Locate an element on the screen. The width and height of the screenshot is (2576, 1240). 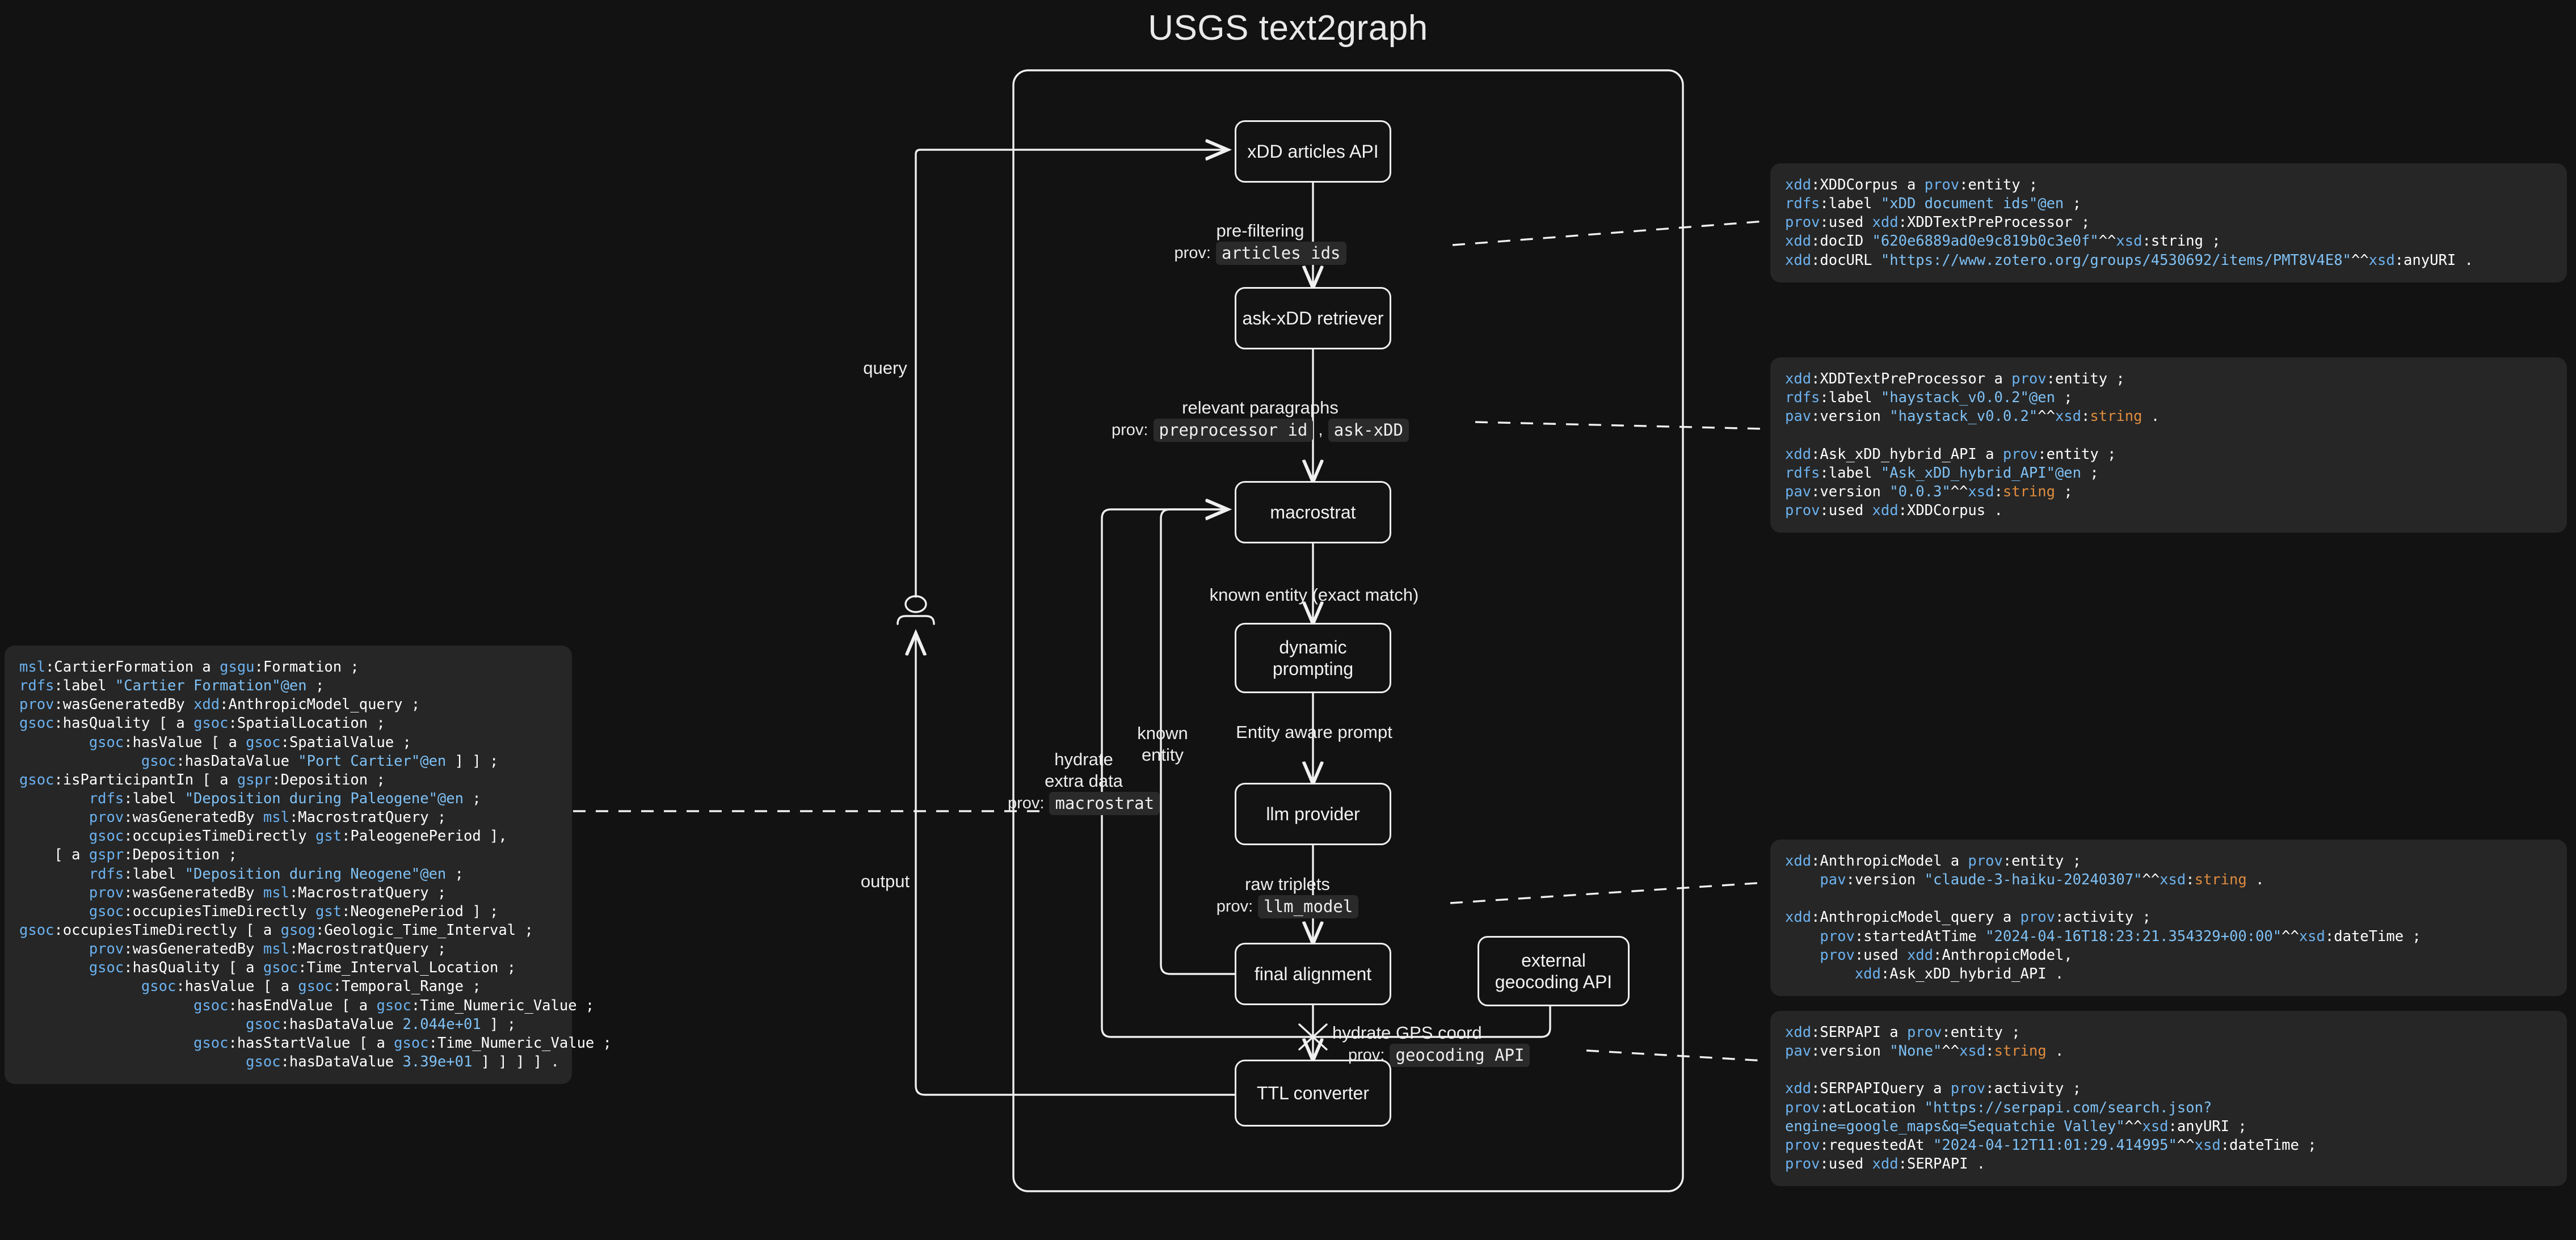
node-label: llm provider is located at coordinates (1313, 814).